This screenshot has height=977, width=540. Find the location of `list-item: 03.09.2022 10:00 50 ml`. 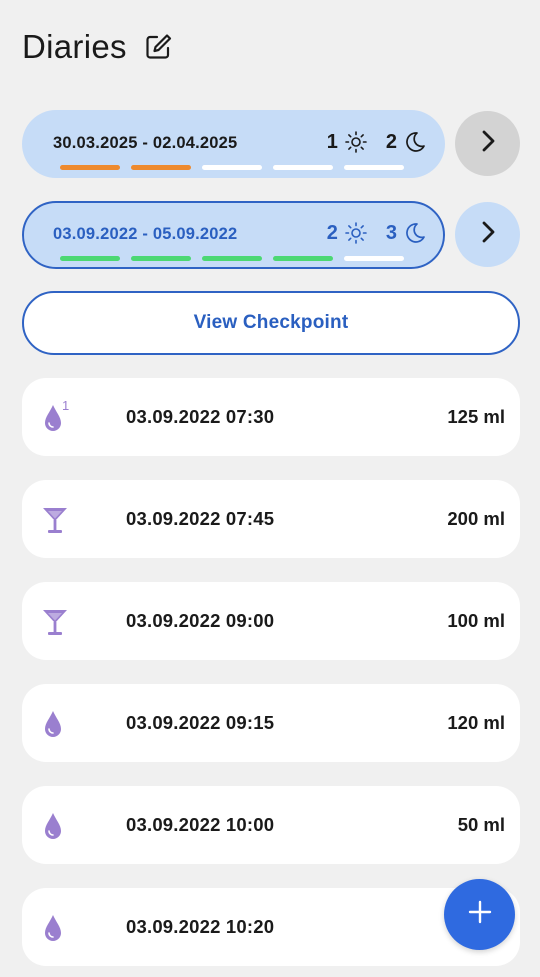

list-item: 03.09.2022 10:00 50 ml is located at coordinates (271, 825).